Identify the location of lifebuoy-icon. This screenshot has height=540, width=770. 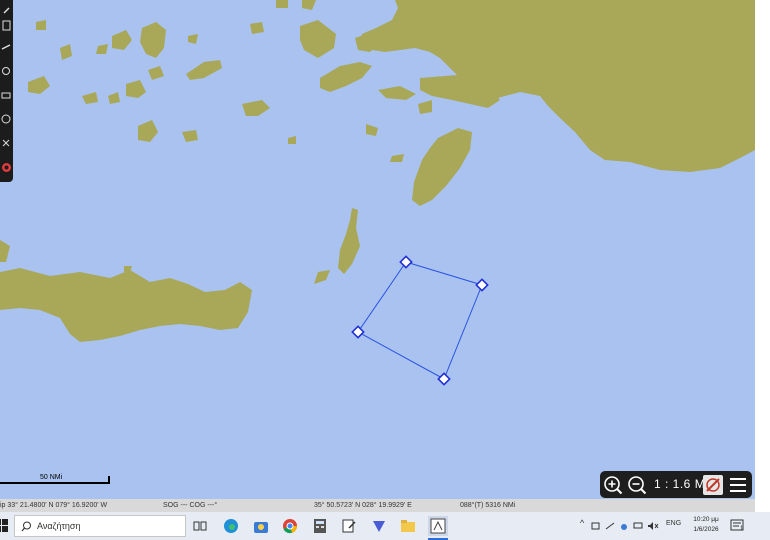
(6, 167).